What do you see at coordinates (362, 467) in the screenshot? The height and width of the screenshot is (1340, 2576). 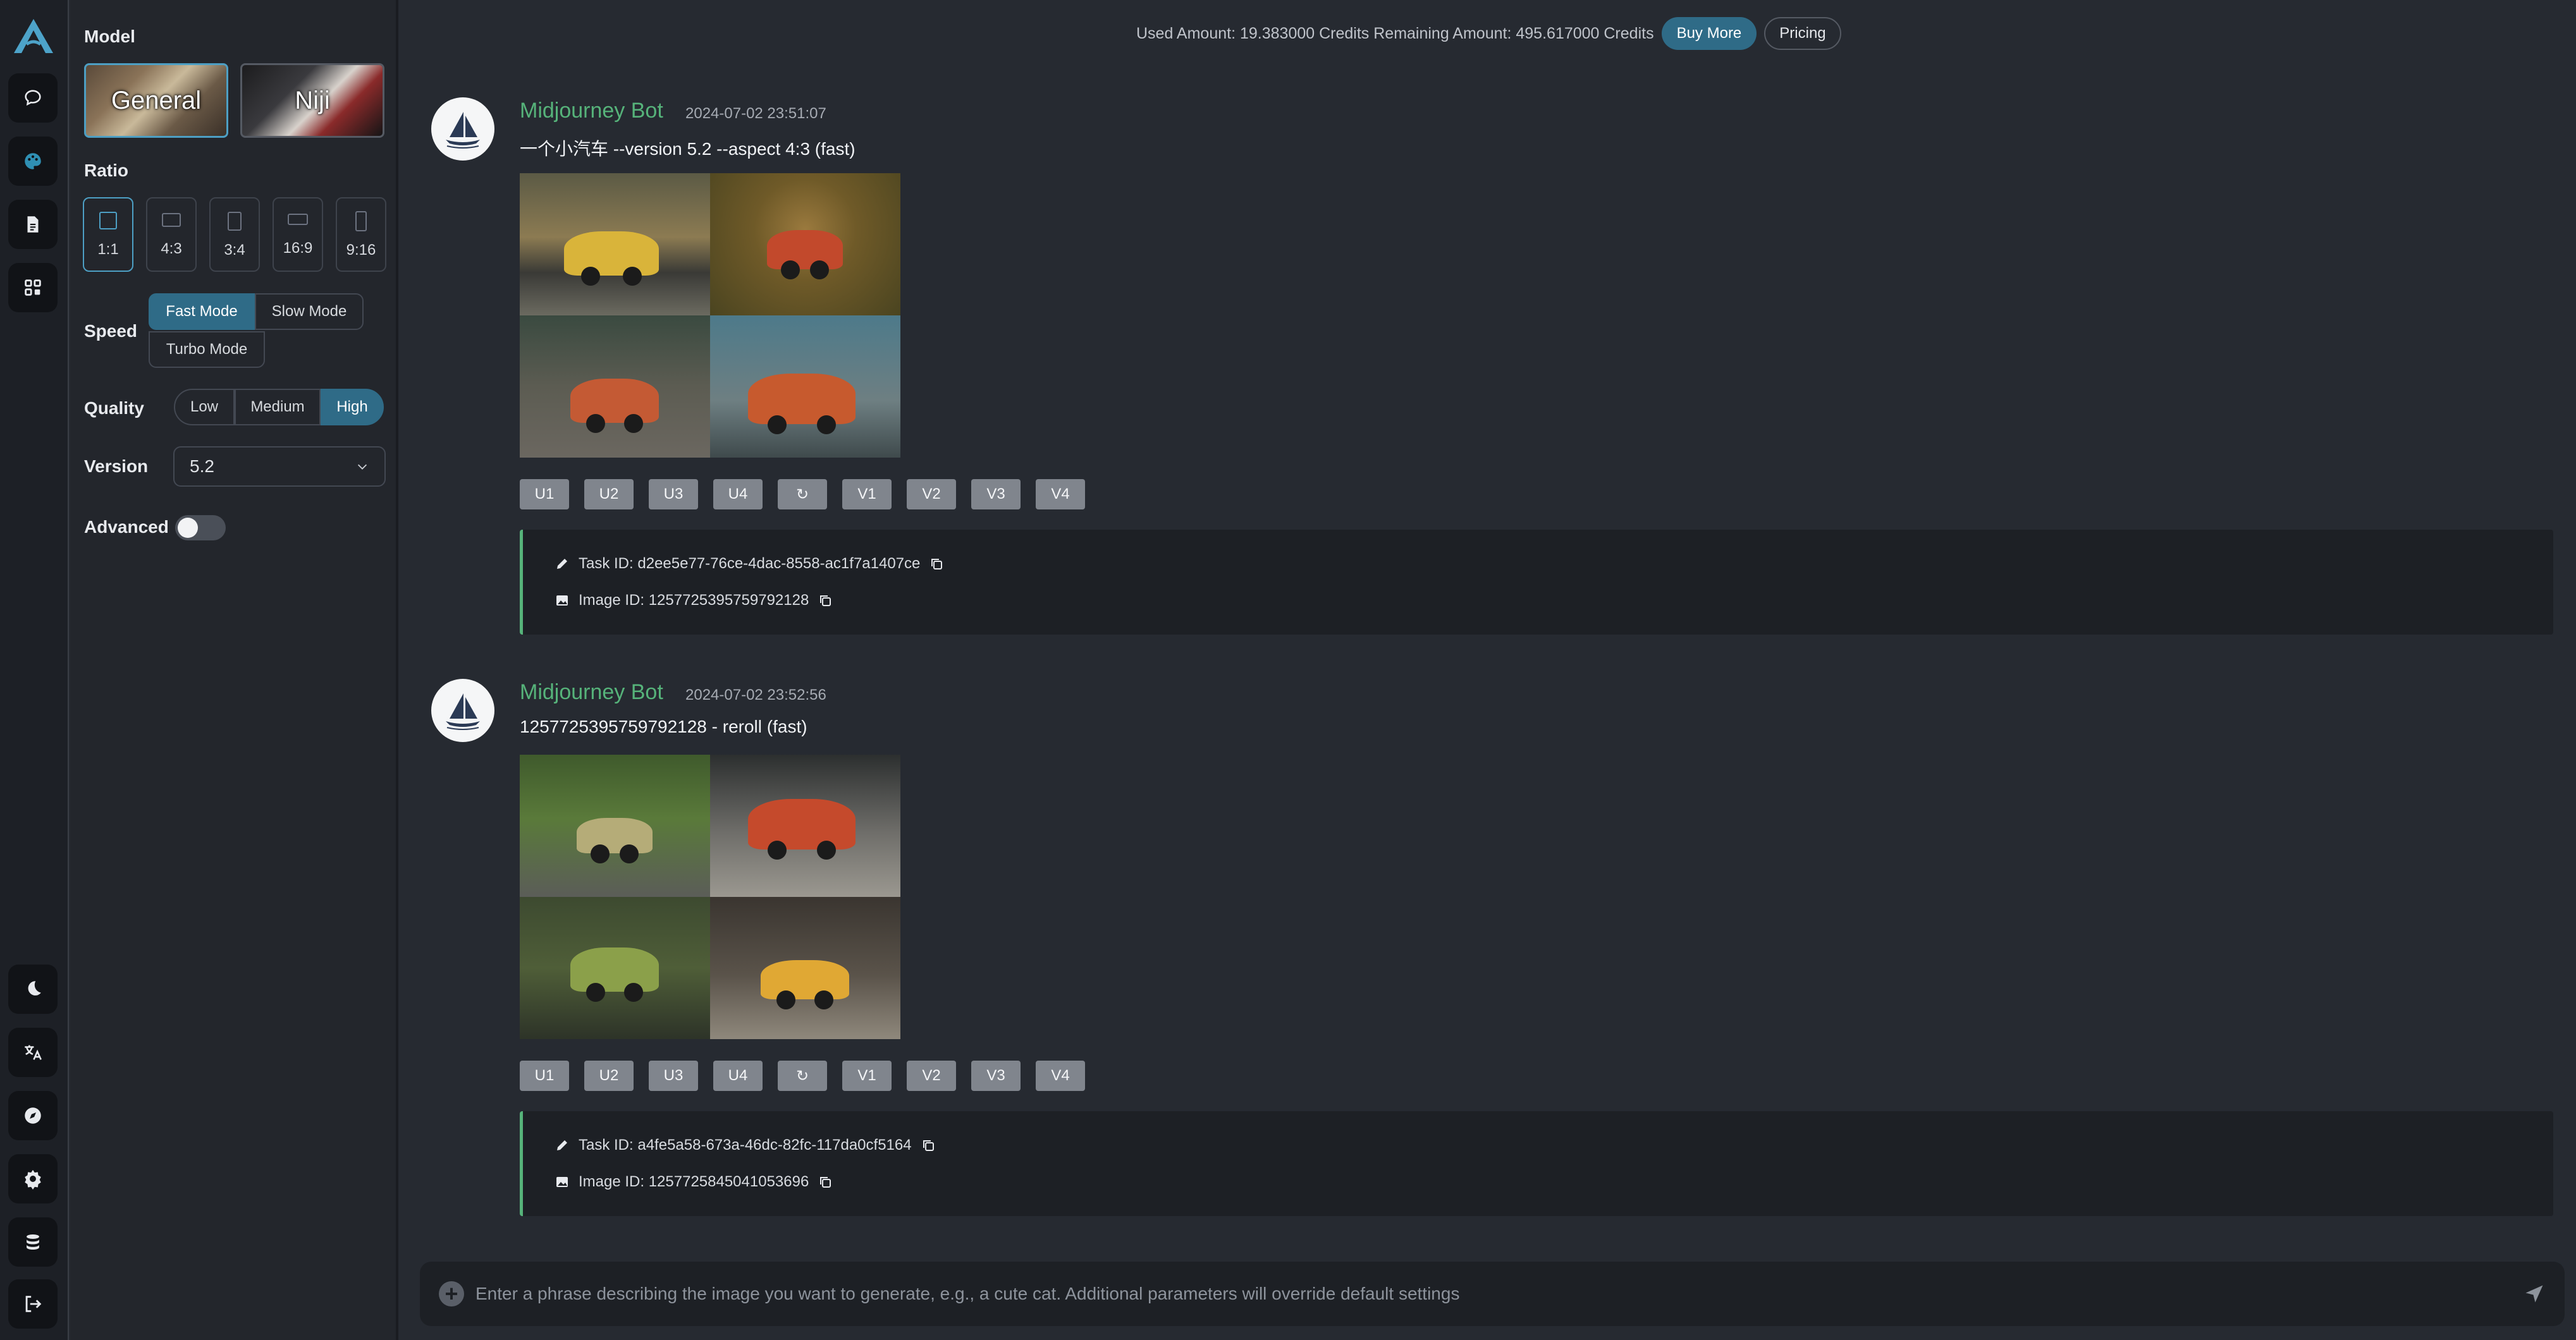 I see `chevron-down-icon` at bounding box center [362, 467].